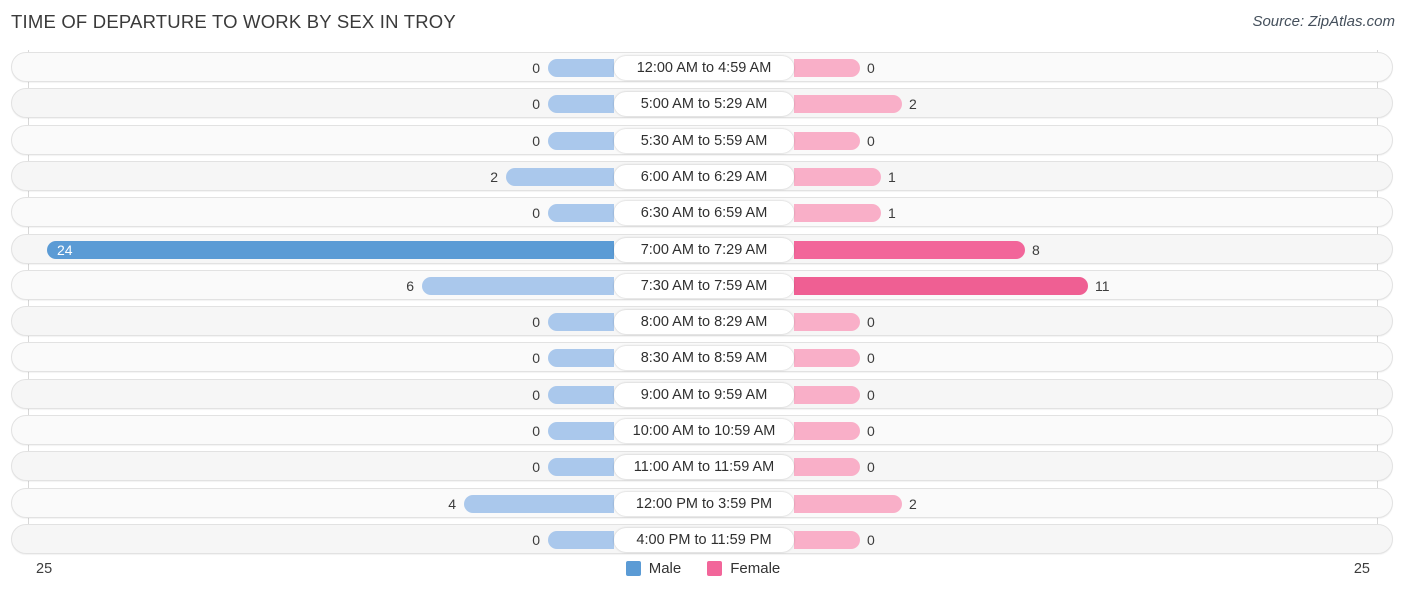 Image resolution: width=1406 pixels, height=595 pixels. I want to click on chart-row: 6:30 AM to 6:59 AM 0 1, so click(702, 212).